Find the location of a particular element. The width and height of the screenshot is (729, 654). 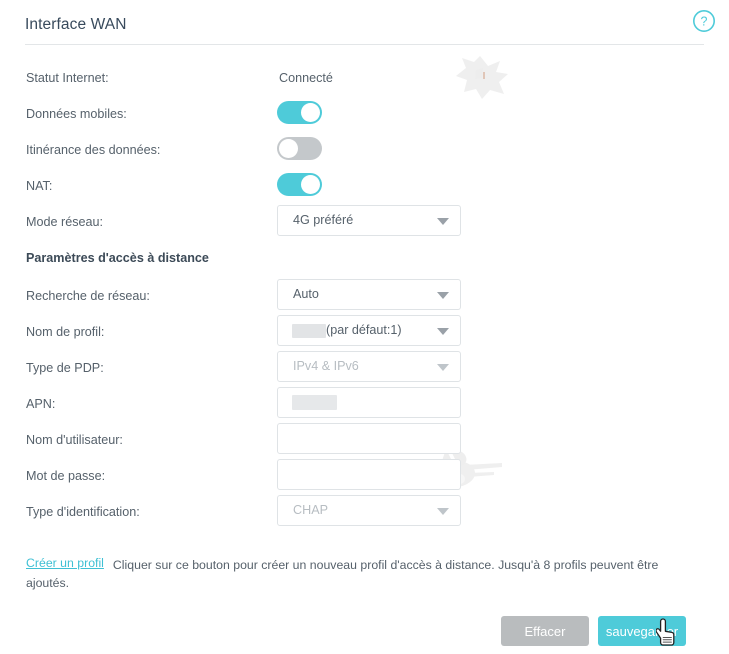

toggle-data-roaming is located at coordinates (299, 148).